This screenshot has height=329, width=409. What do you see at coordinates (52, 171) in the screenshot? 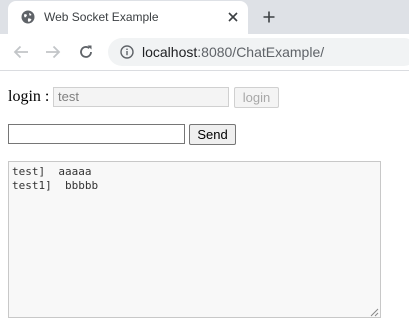
I see `chat-line: test] aaaaa` at bounding box center [52, 171].